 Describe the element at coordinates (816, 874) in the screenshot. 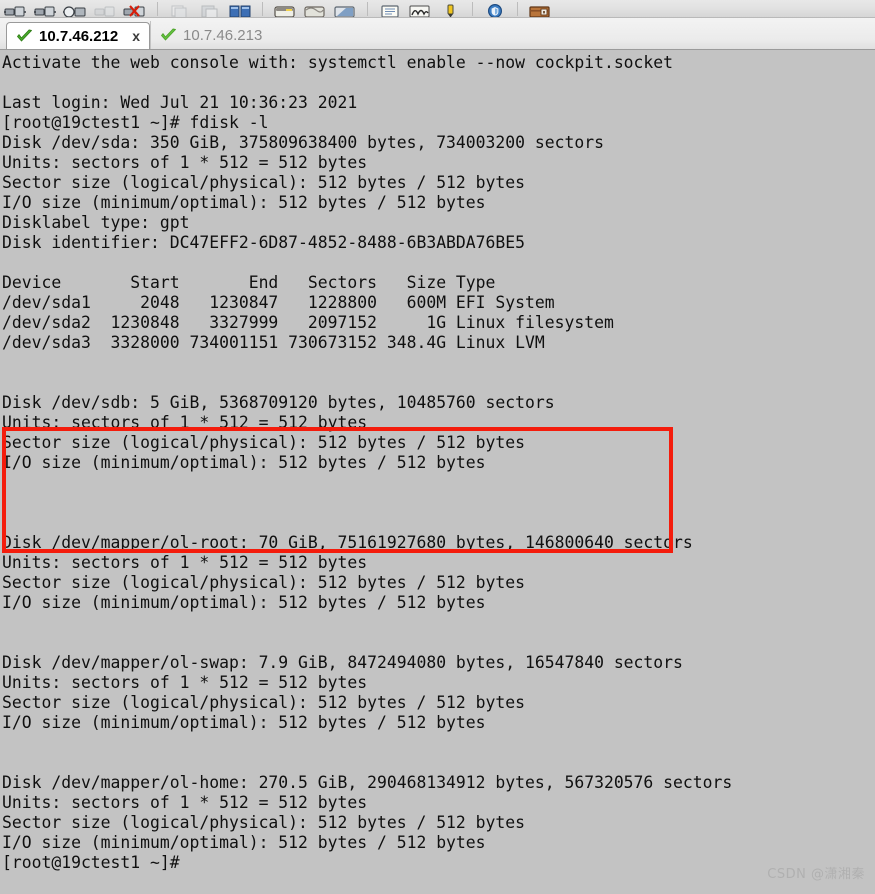

I see `watermark: CSDN @潇湘秦` at that location.